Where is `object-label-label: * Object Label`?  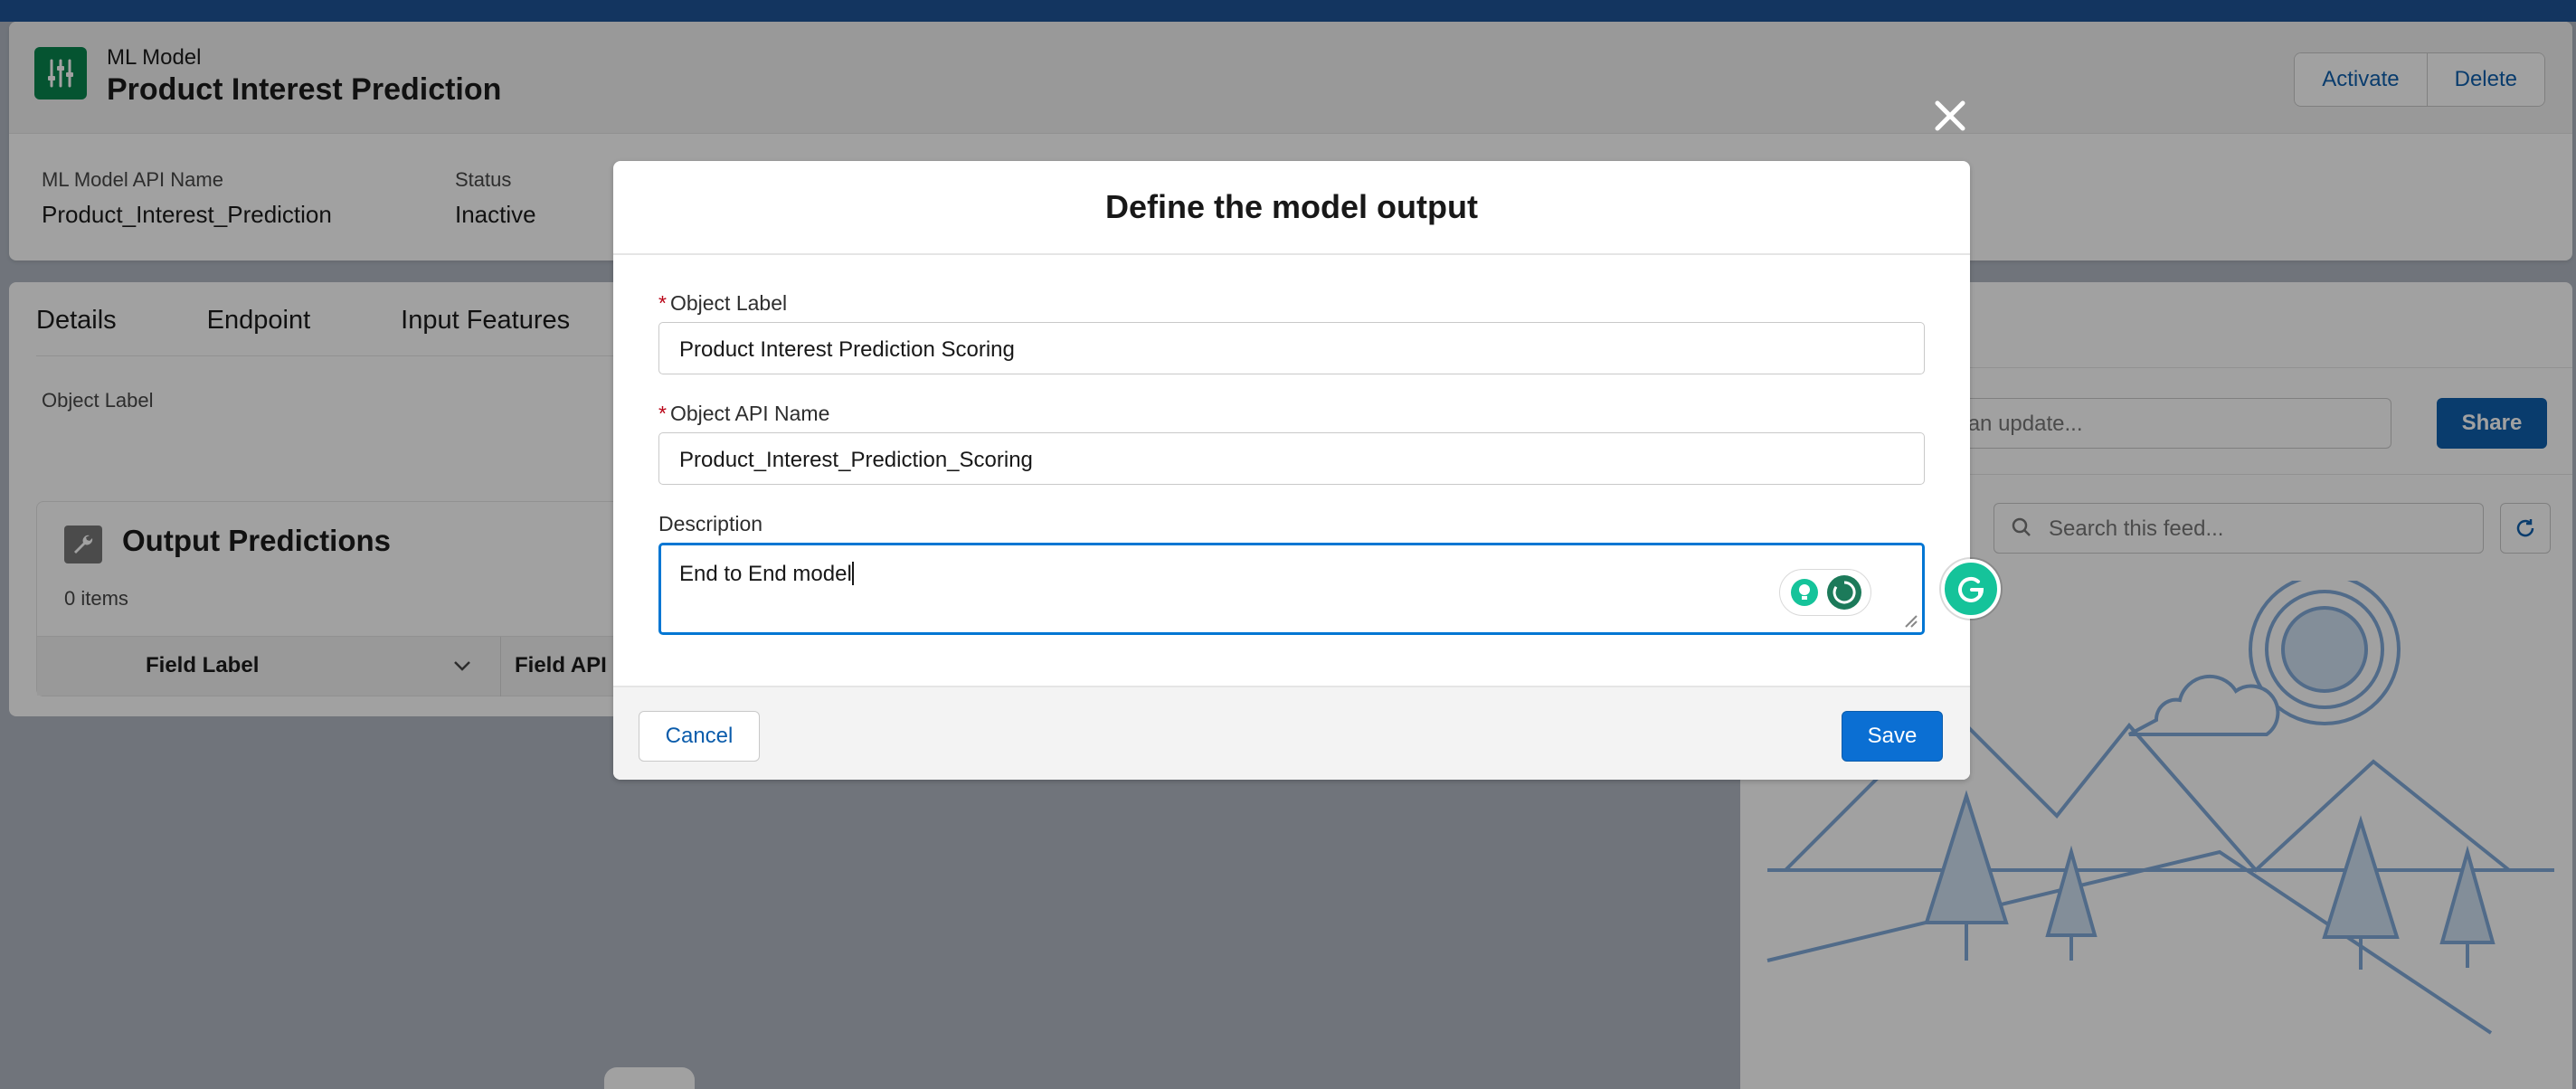 object-label-label: * Object Label is located at coordinates (722, 303).